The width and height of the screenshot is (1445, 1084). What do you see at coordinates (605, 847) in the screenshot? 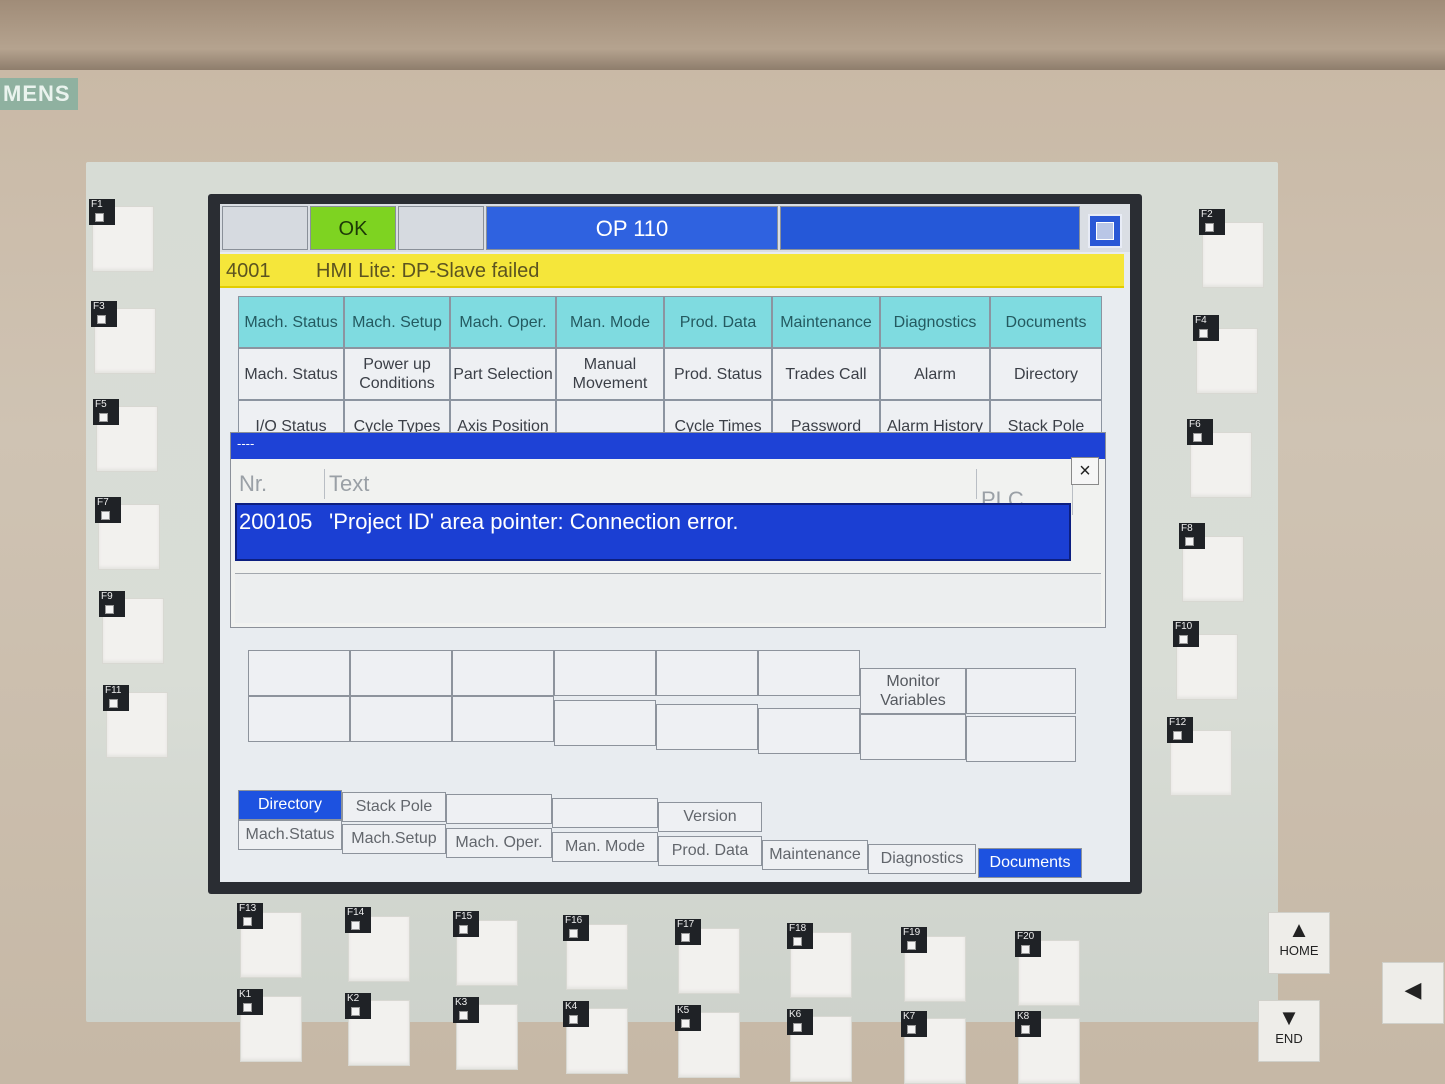
I see `tab-man-mode: Man. Mode` at bounding box center [605, 847].